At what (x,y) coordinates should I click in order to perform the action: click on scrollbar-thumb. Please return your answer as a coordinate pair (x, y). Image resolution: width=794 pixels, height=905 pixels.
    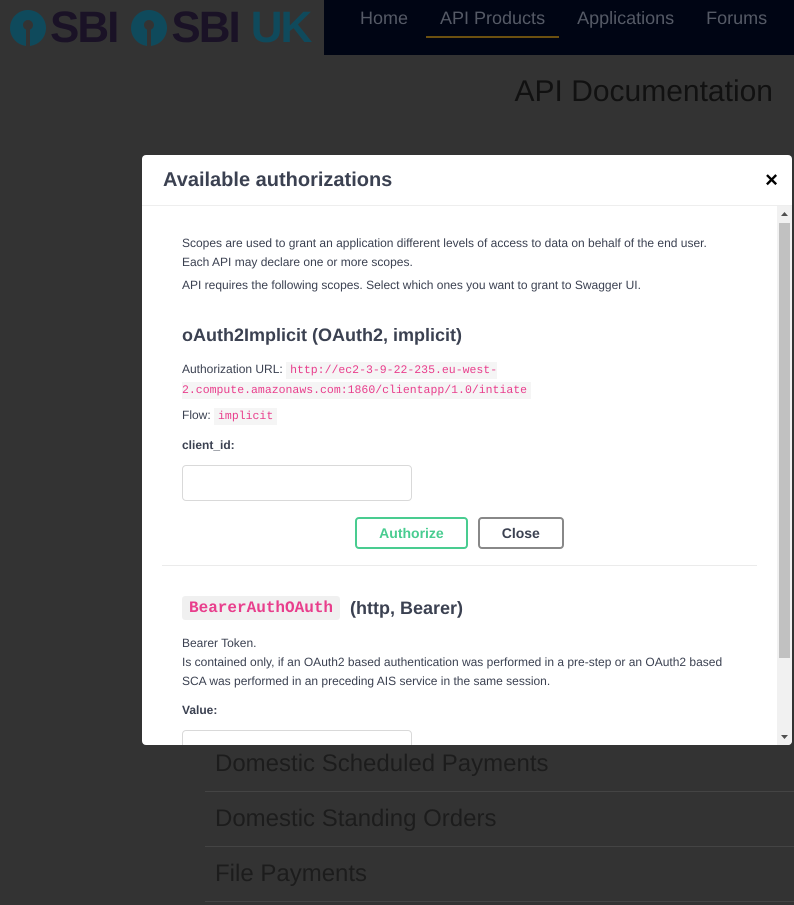
    Looking at the image, I should click on (784, 440).